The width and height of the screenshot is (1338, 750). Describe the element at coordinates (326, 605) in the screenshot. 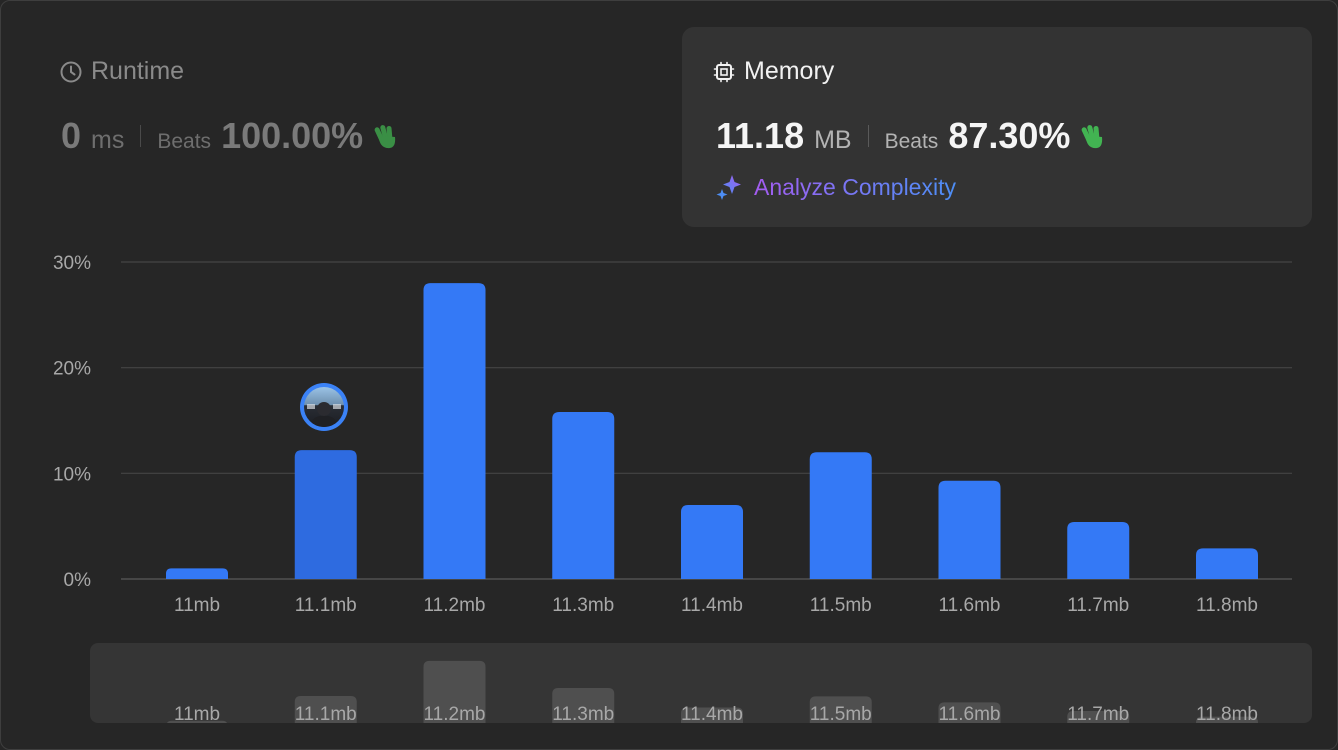

I see `x-tick-label: 11.1mb` at that location.